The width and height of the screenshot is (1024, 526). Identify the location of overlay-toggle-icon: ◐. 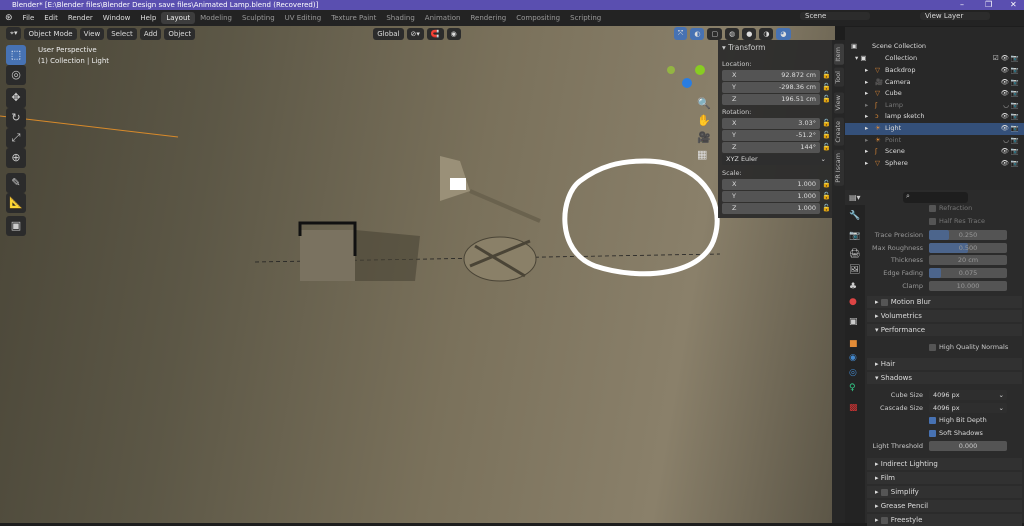
(697, 33).